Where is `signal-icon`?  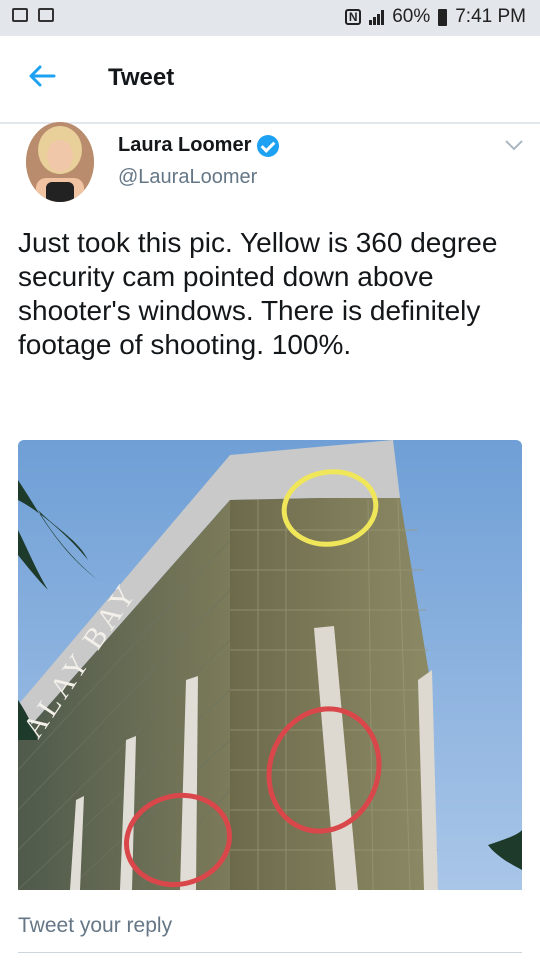 signal-icon is located at coordinates (377, 17).